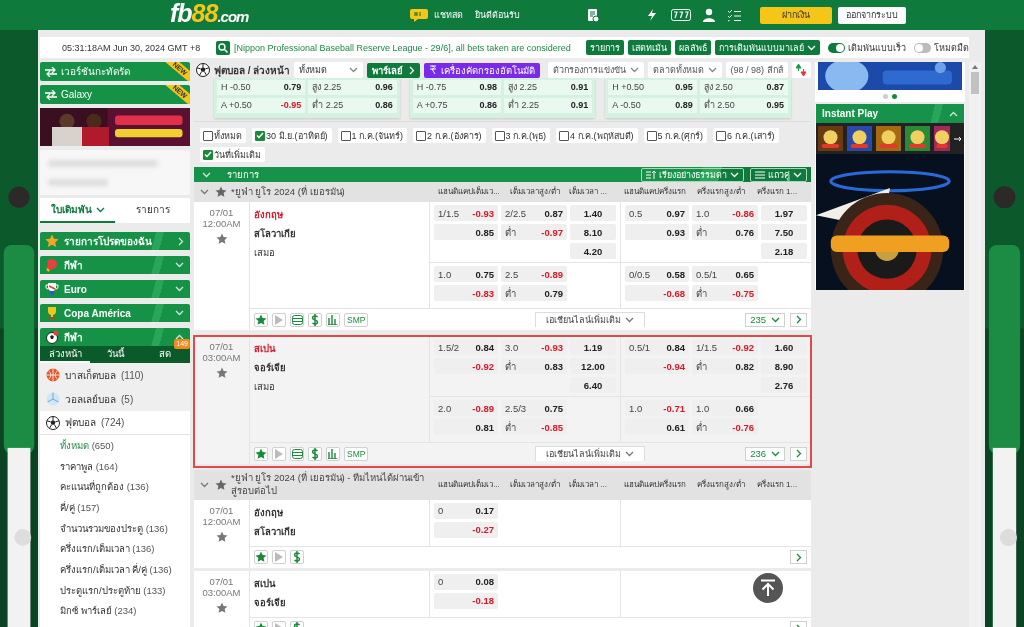 The width and height of the screenshot is (1024, 627). I want to click on odds-cell: 0.81, so click(466, 427).